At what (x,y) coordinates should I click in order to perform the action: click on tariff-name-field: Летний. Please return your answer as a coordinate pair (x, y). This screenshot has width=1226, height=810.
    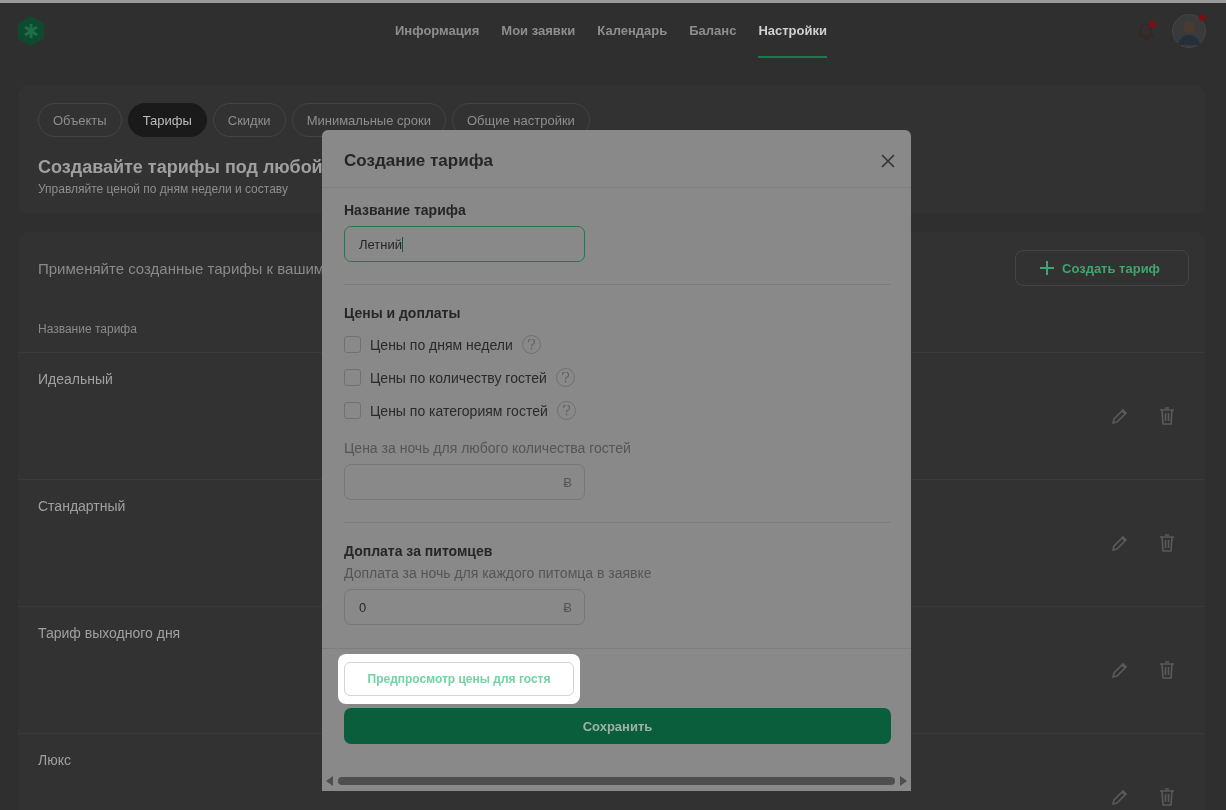
    Looking at the image, I should click on (464, 244).